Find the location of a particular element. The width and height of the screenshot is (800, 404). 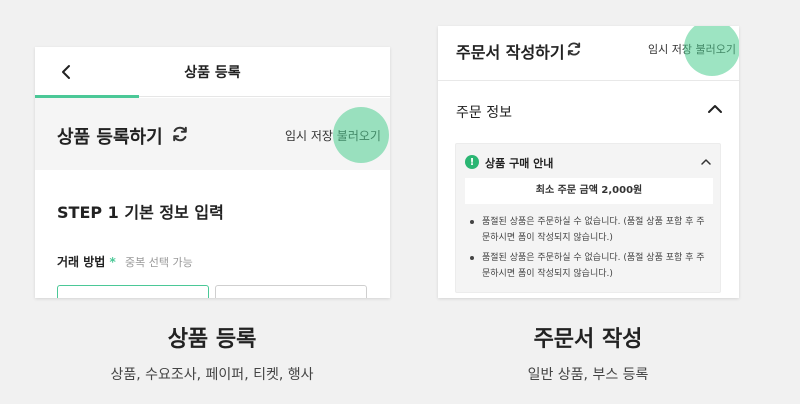

nav-title: 상품 등록 is located at coordinates (212, 73).